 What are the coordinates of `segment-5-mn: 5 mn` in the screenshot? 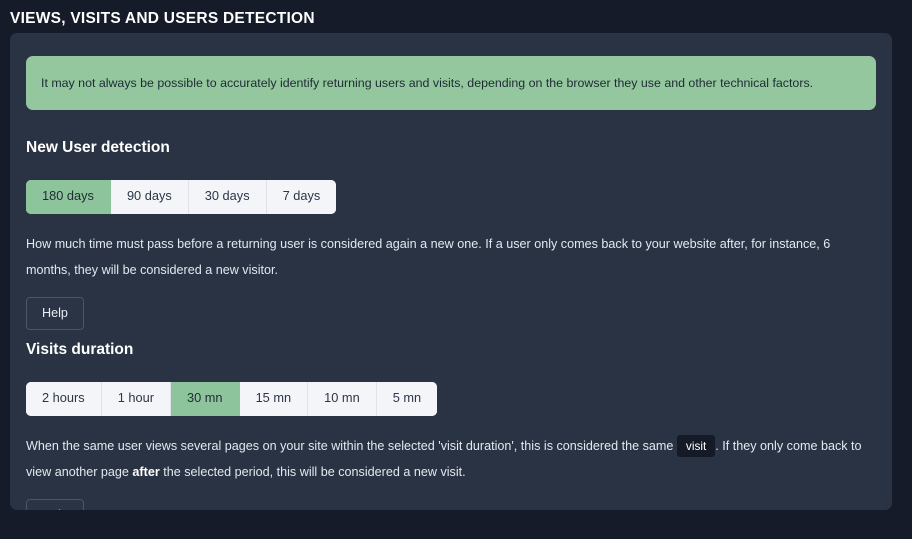 It's located at (407, 399).